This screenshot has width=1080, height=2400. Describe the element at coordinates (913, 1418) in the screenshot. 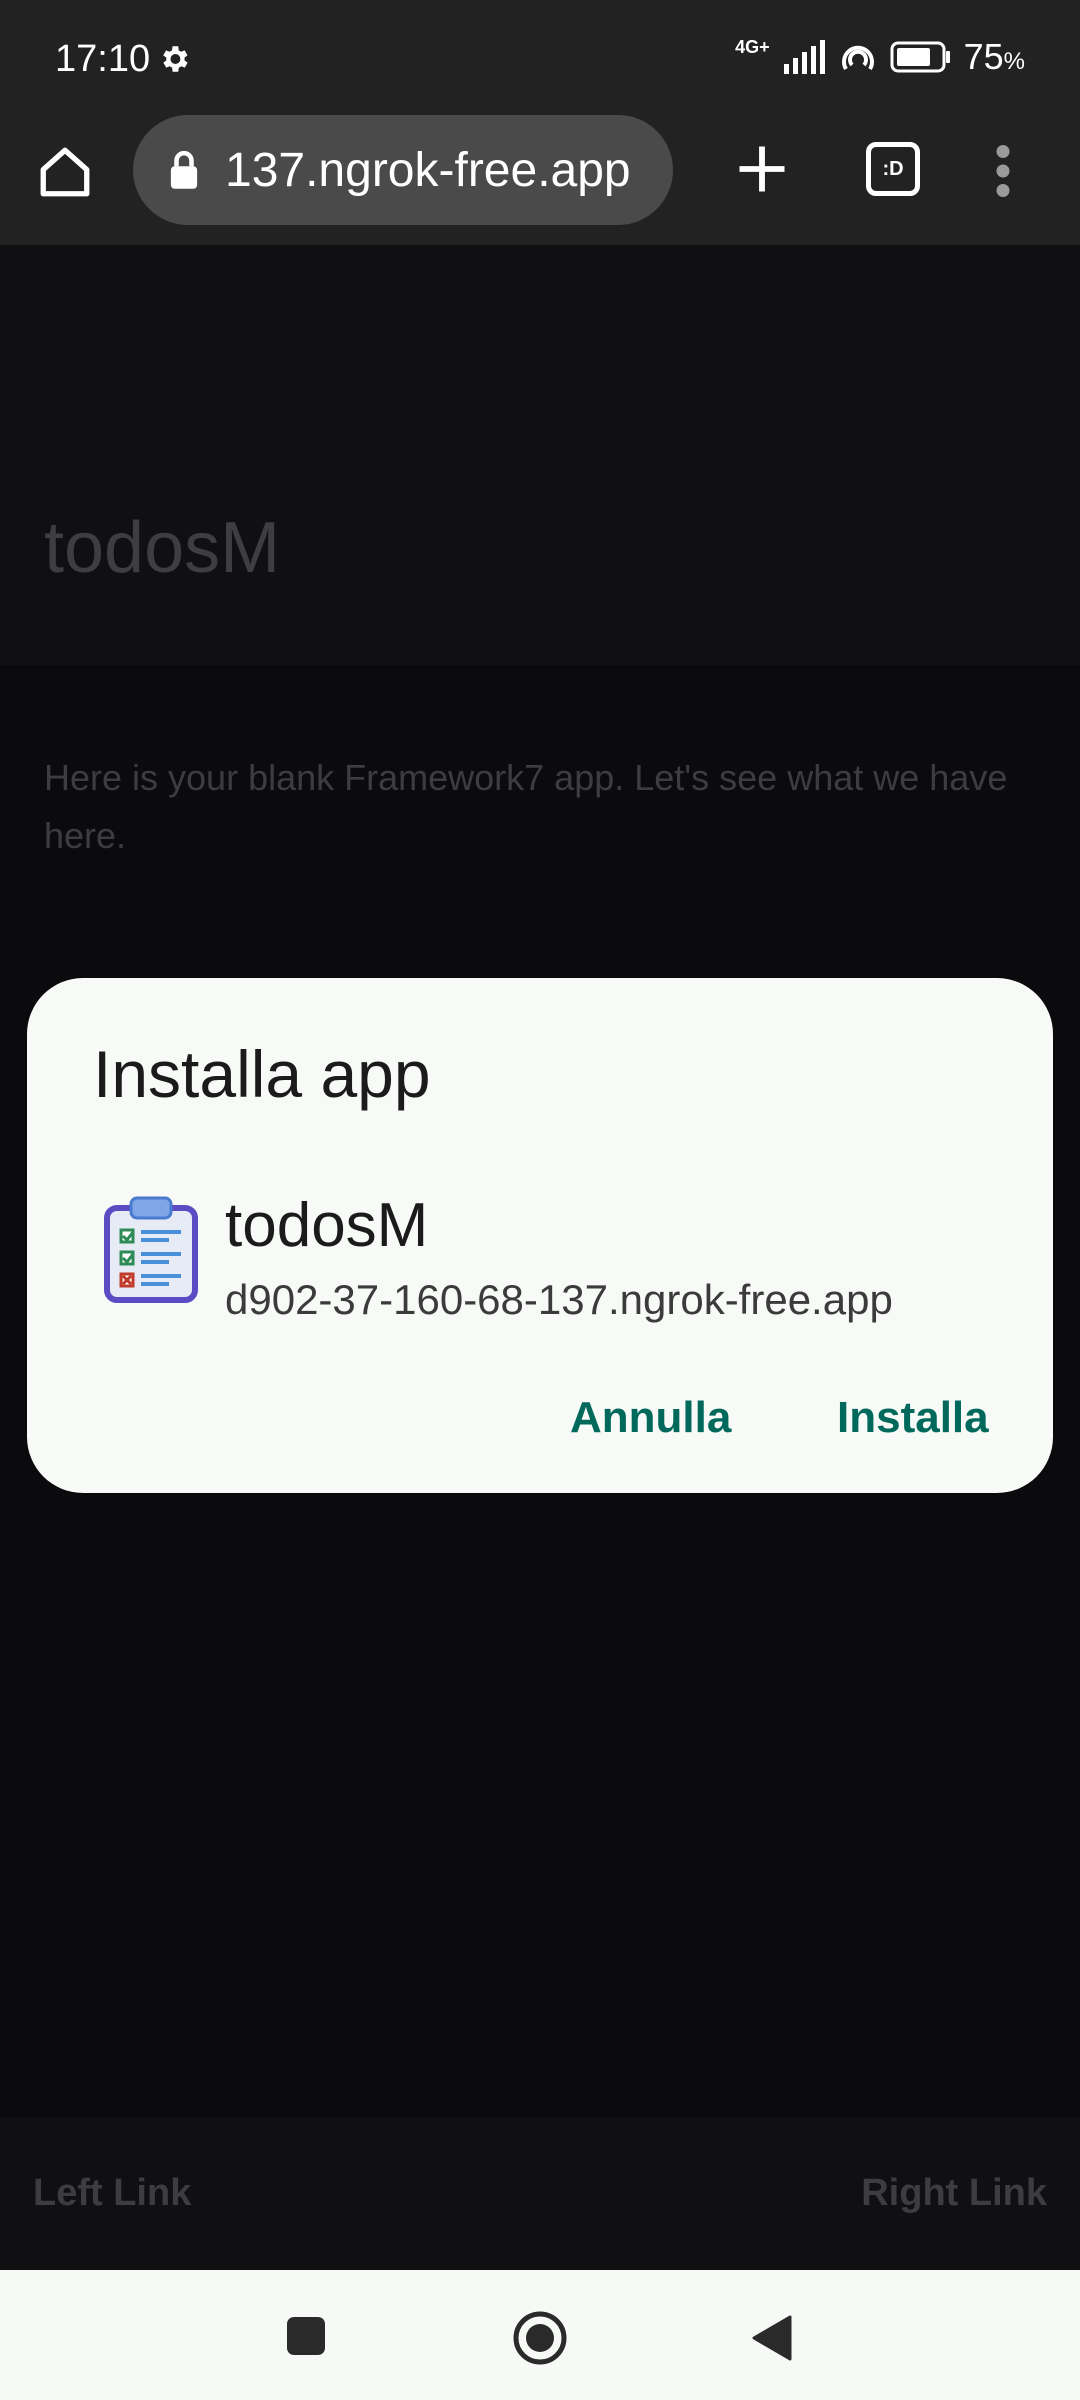

I see `install-button: Installa` at that location.